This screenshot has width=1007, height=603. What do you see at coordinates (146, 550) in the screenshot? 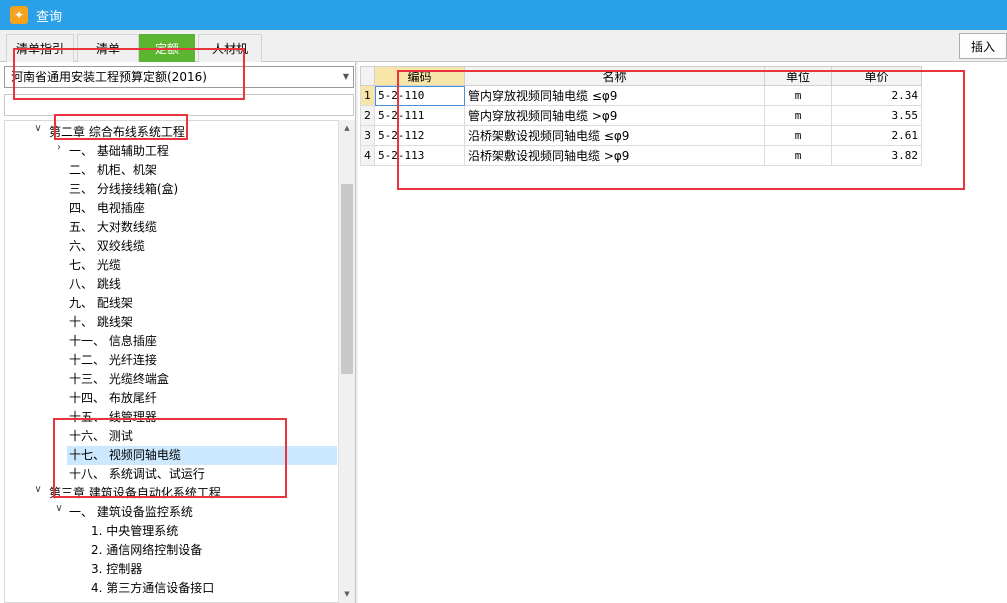
I see `tree-node: 2. 通信网络控制设备` at bounding box center [146, 550].